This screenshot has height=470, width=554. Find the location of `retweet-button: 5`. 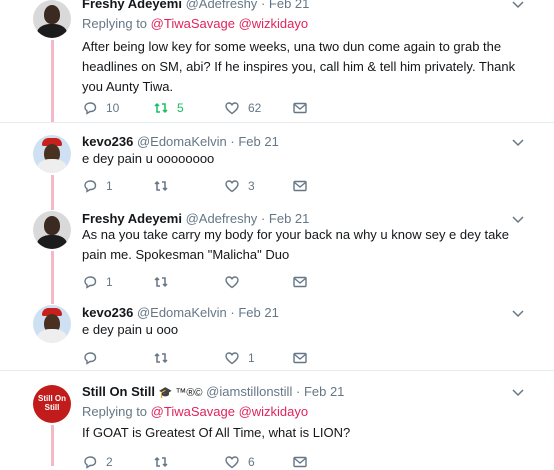

retweet-button: 5 is located at coordinates (168, 108).